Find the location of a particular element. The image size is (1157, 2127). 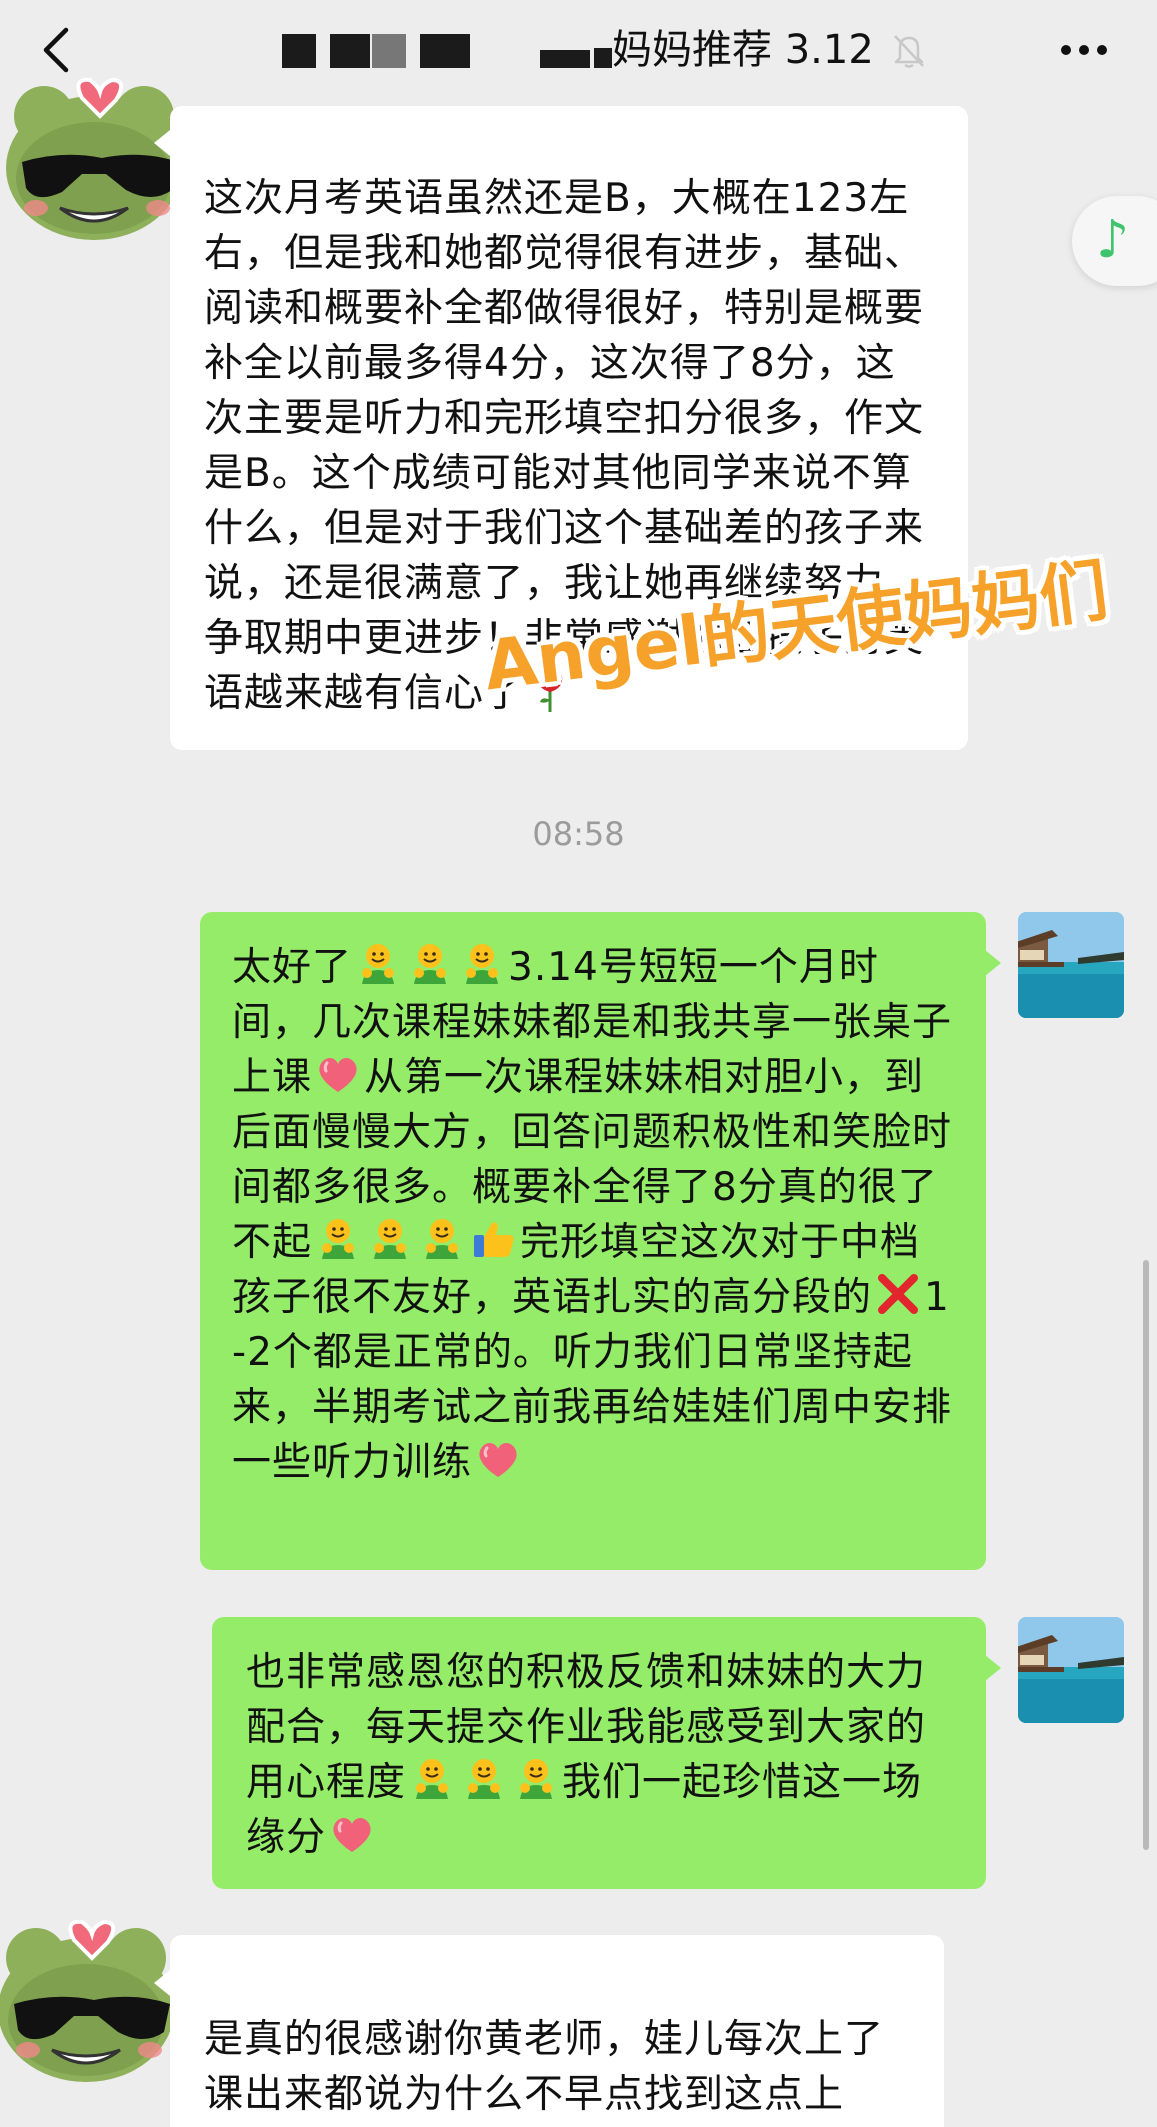

bell-off-icon is located at coordinates (909, 51).